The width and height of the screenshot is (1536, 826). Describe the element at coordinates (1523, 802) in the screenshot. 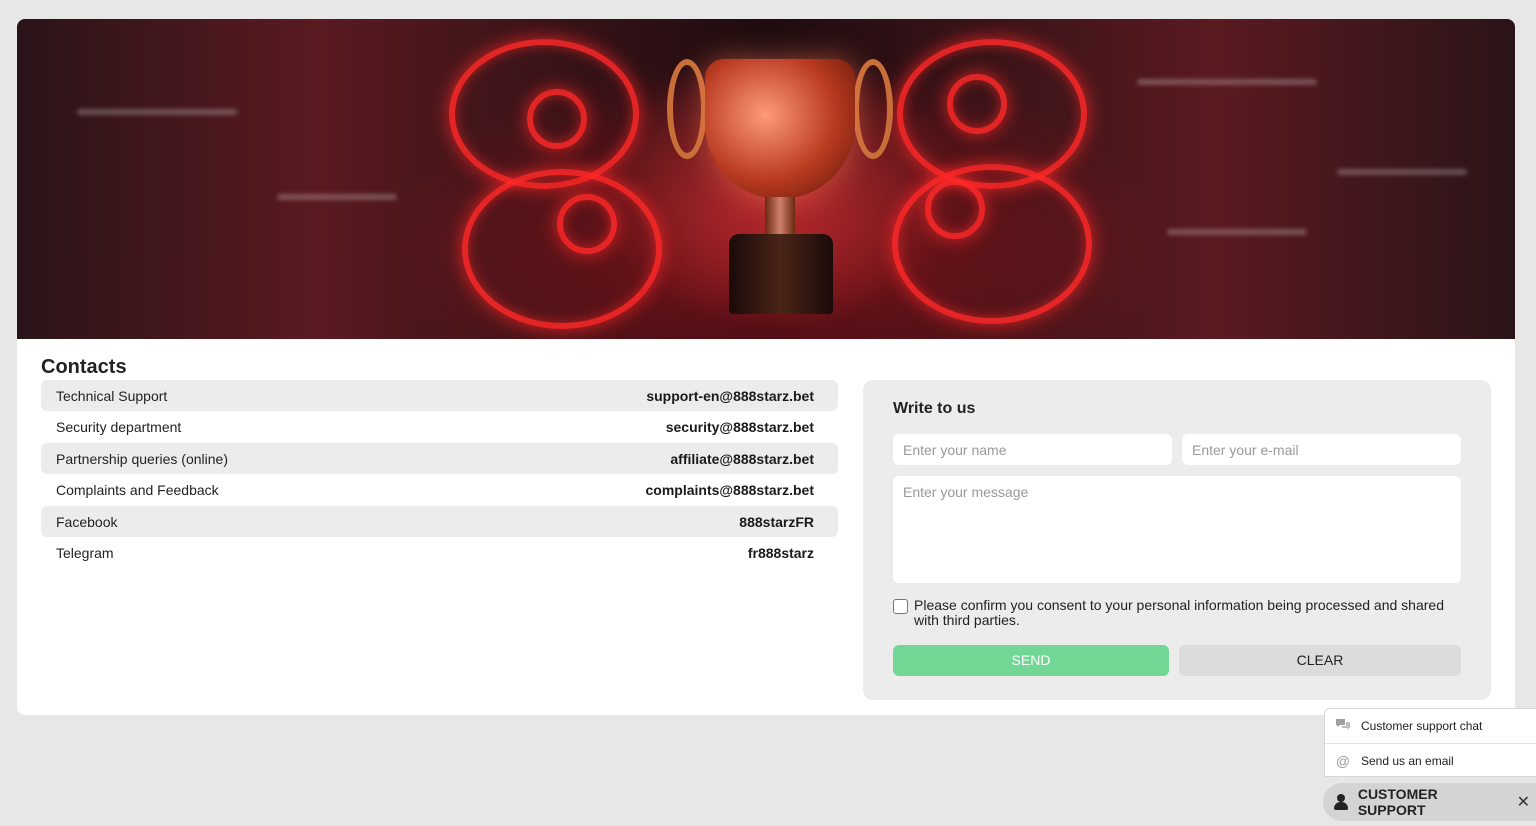

I see `close-icon: ✕` at that location.